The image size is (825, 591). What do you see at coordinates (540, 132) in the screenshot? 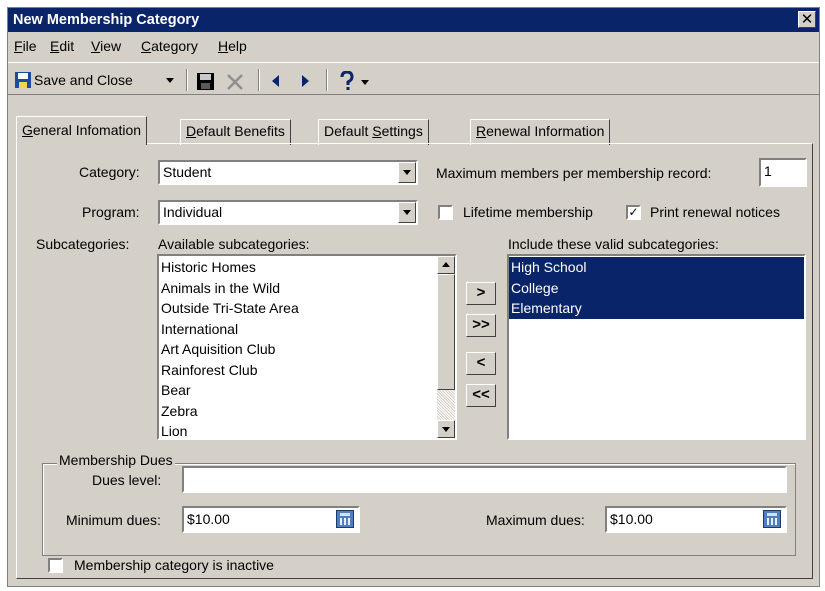
I see `tab-renewal-information: Renewal Information` at bounding box center [540, 132].